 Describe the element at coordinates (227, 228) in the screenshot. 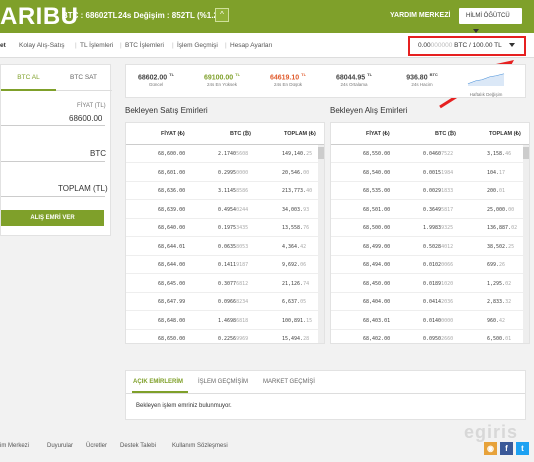

I see `cell-btc-value: 0.1975` at that location.